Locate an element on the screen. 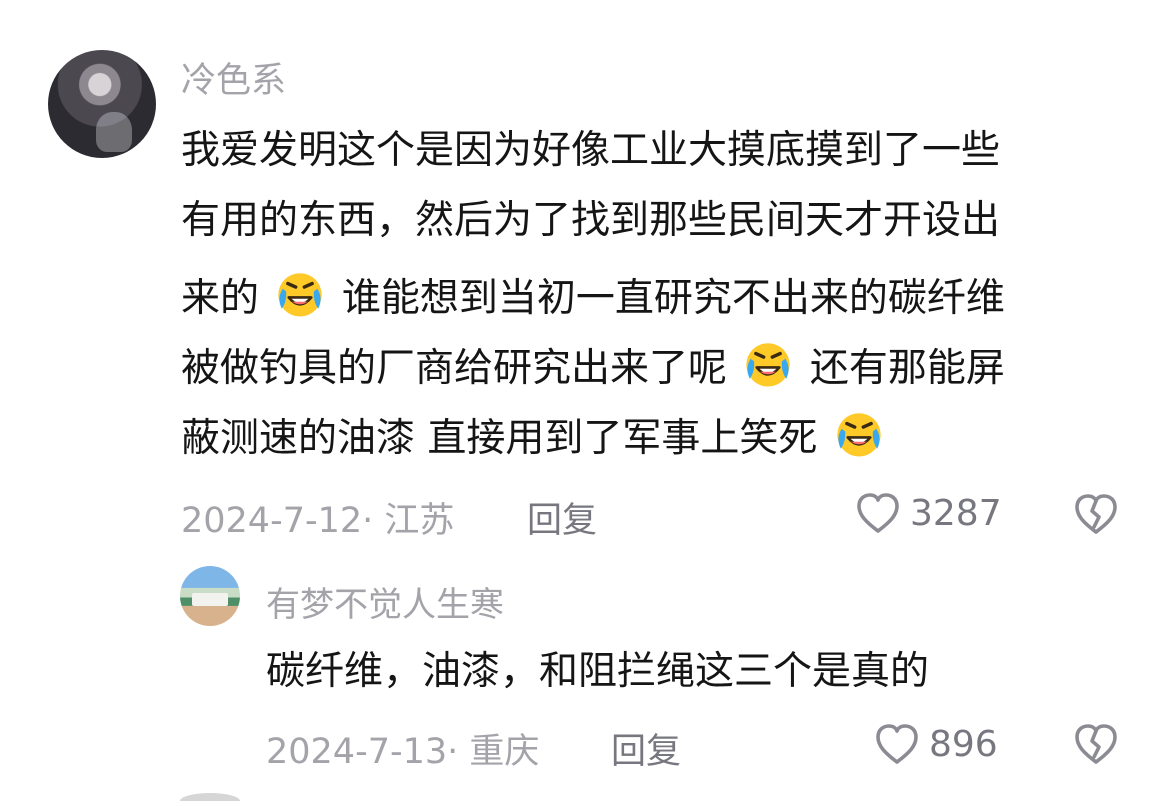 The height and width of the screenshot is (809, 1170). comment-text-segment: 还有那能屏 is located at coordinates (907, 368).